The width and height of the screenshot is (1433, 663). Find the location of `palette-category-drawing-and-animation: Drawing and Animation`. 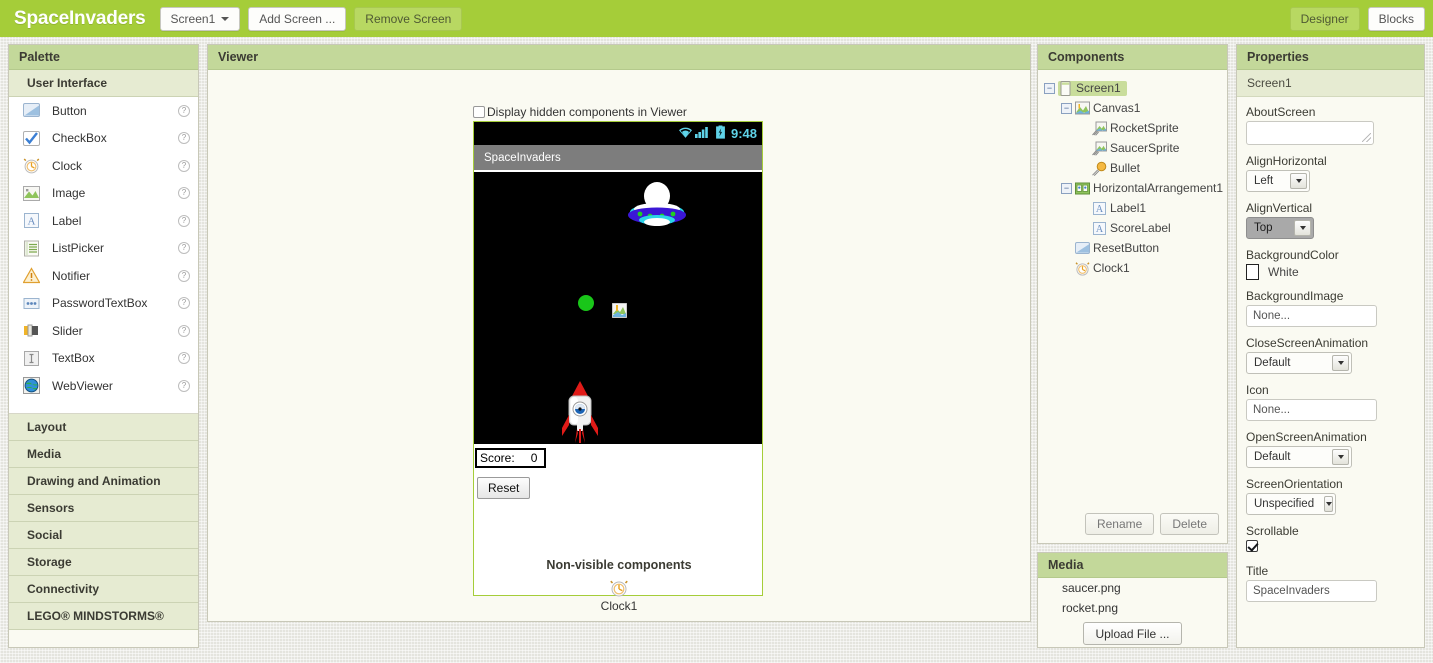

palette-category-drawing-and-animation: Drawing and Animation is located at coordinates (103, 481).